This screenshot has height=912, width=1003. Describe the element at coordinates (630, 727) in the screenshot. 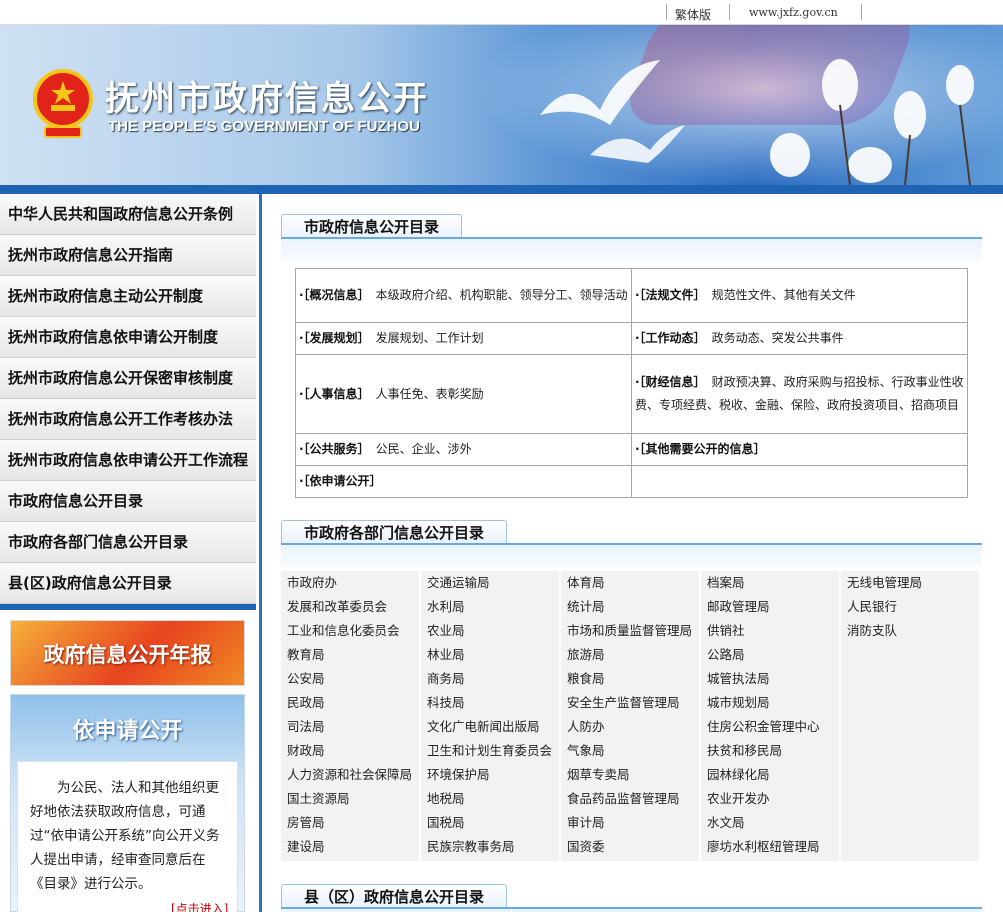

I see `department-link: 人防办` at that location.